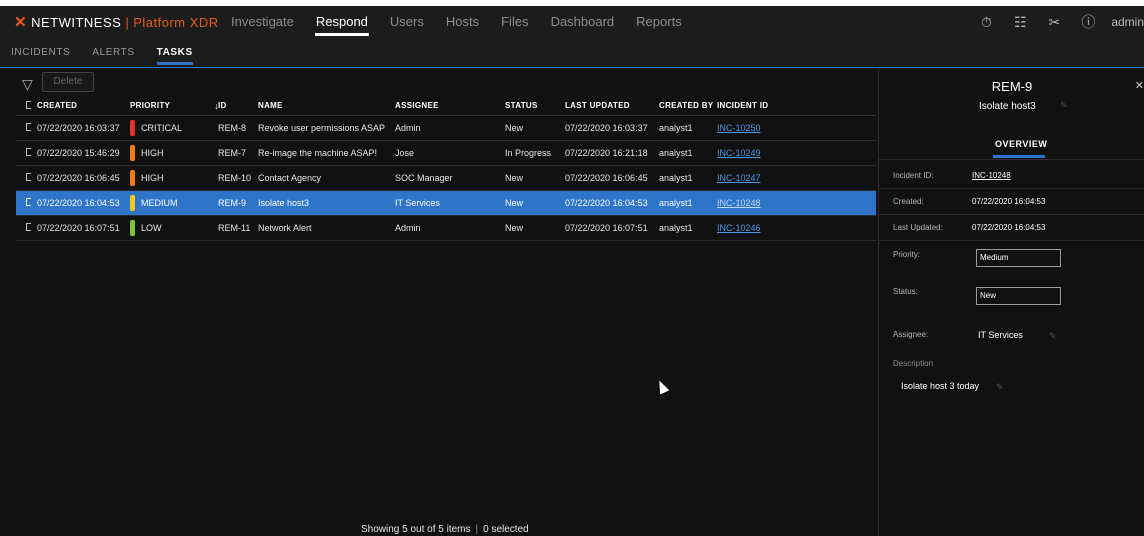  What do you see at coordinates (285, 228) in the screenshot?
I see `name-cell: Network Alert` at bounding box center [285, 228].